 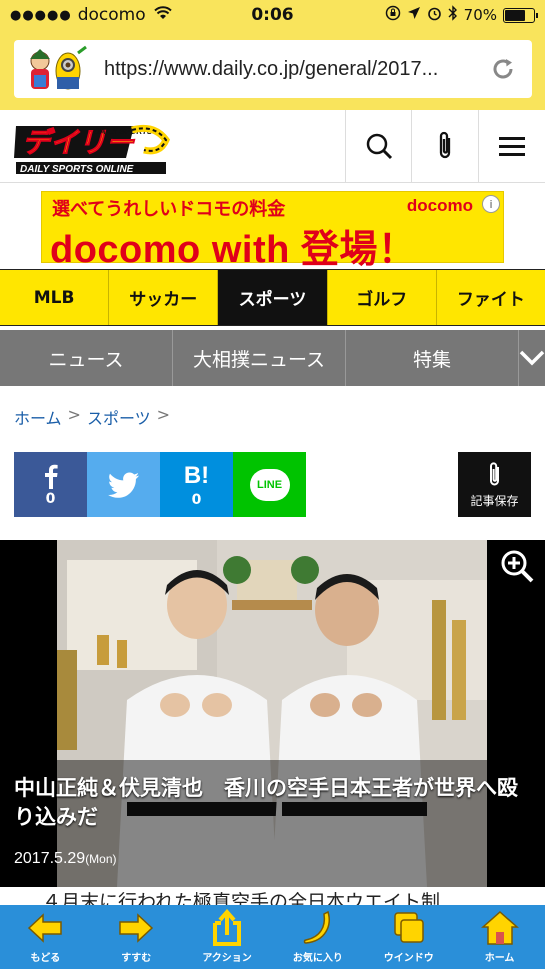 I want to click on clip-button, so click(x=444, y=146).